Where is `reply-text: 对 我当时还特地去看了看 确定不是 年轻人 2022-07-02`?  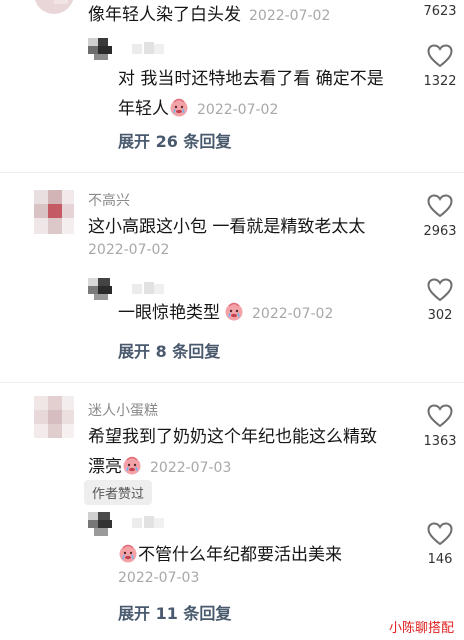 reply-text: 对 我当时还特地去看了看 确定不是 年轻人 2022-07-02 is located at coordinates (251, 94).